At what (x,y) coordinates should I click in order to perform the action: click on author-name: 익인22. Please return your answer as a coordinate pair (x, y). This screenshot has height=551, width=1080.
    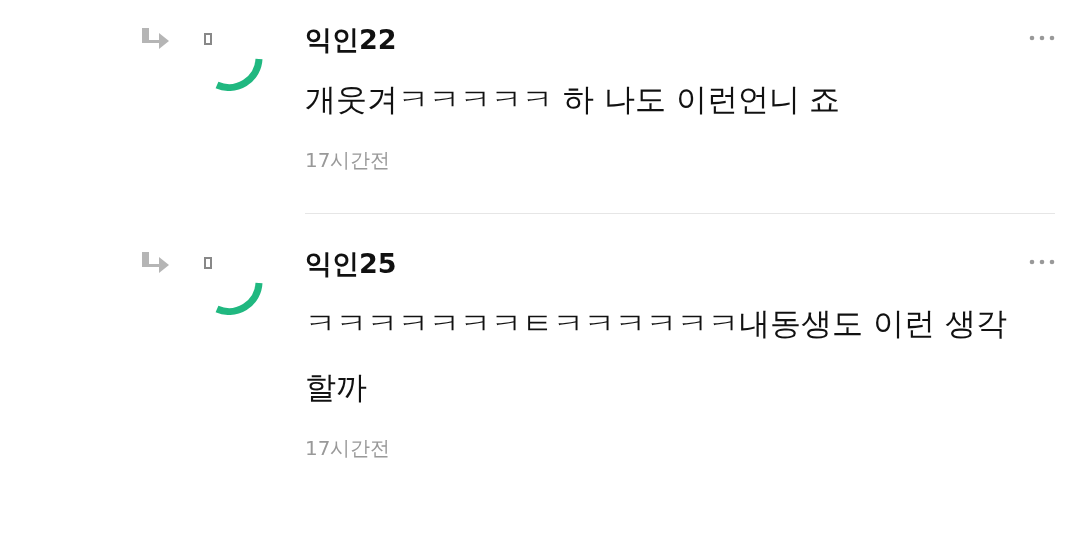
    Looking at the image, I should click on (351, 38).